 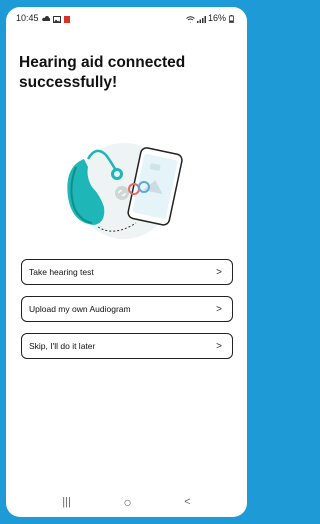 What do you see at coordinates (127, 346) in the screenshot?
I see `skip-button: Skip, I'll do it later >` at bounding box center [127, 346].